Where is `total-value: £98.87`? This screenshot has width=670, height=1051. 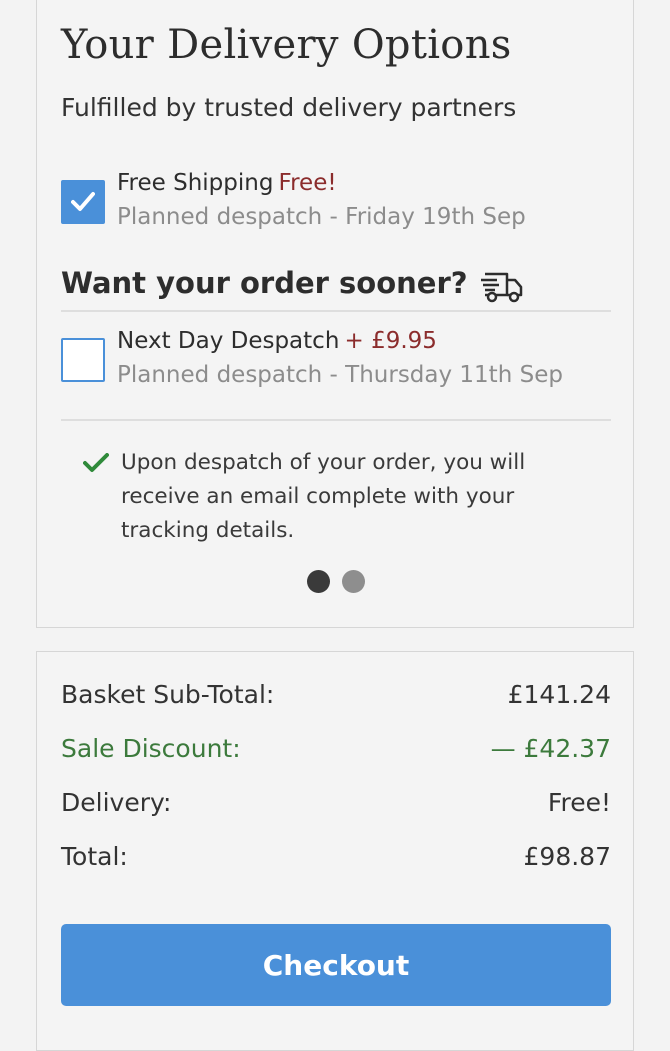
total-value: £98.87 is located at coordinates (567, 856).